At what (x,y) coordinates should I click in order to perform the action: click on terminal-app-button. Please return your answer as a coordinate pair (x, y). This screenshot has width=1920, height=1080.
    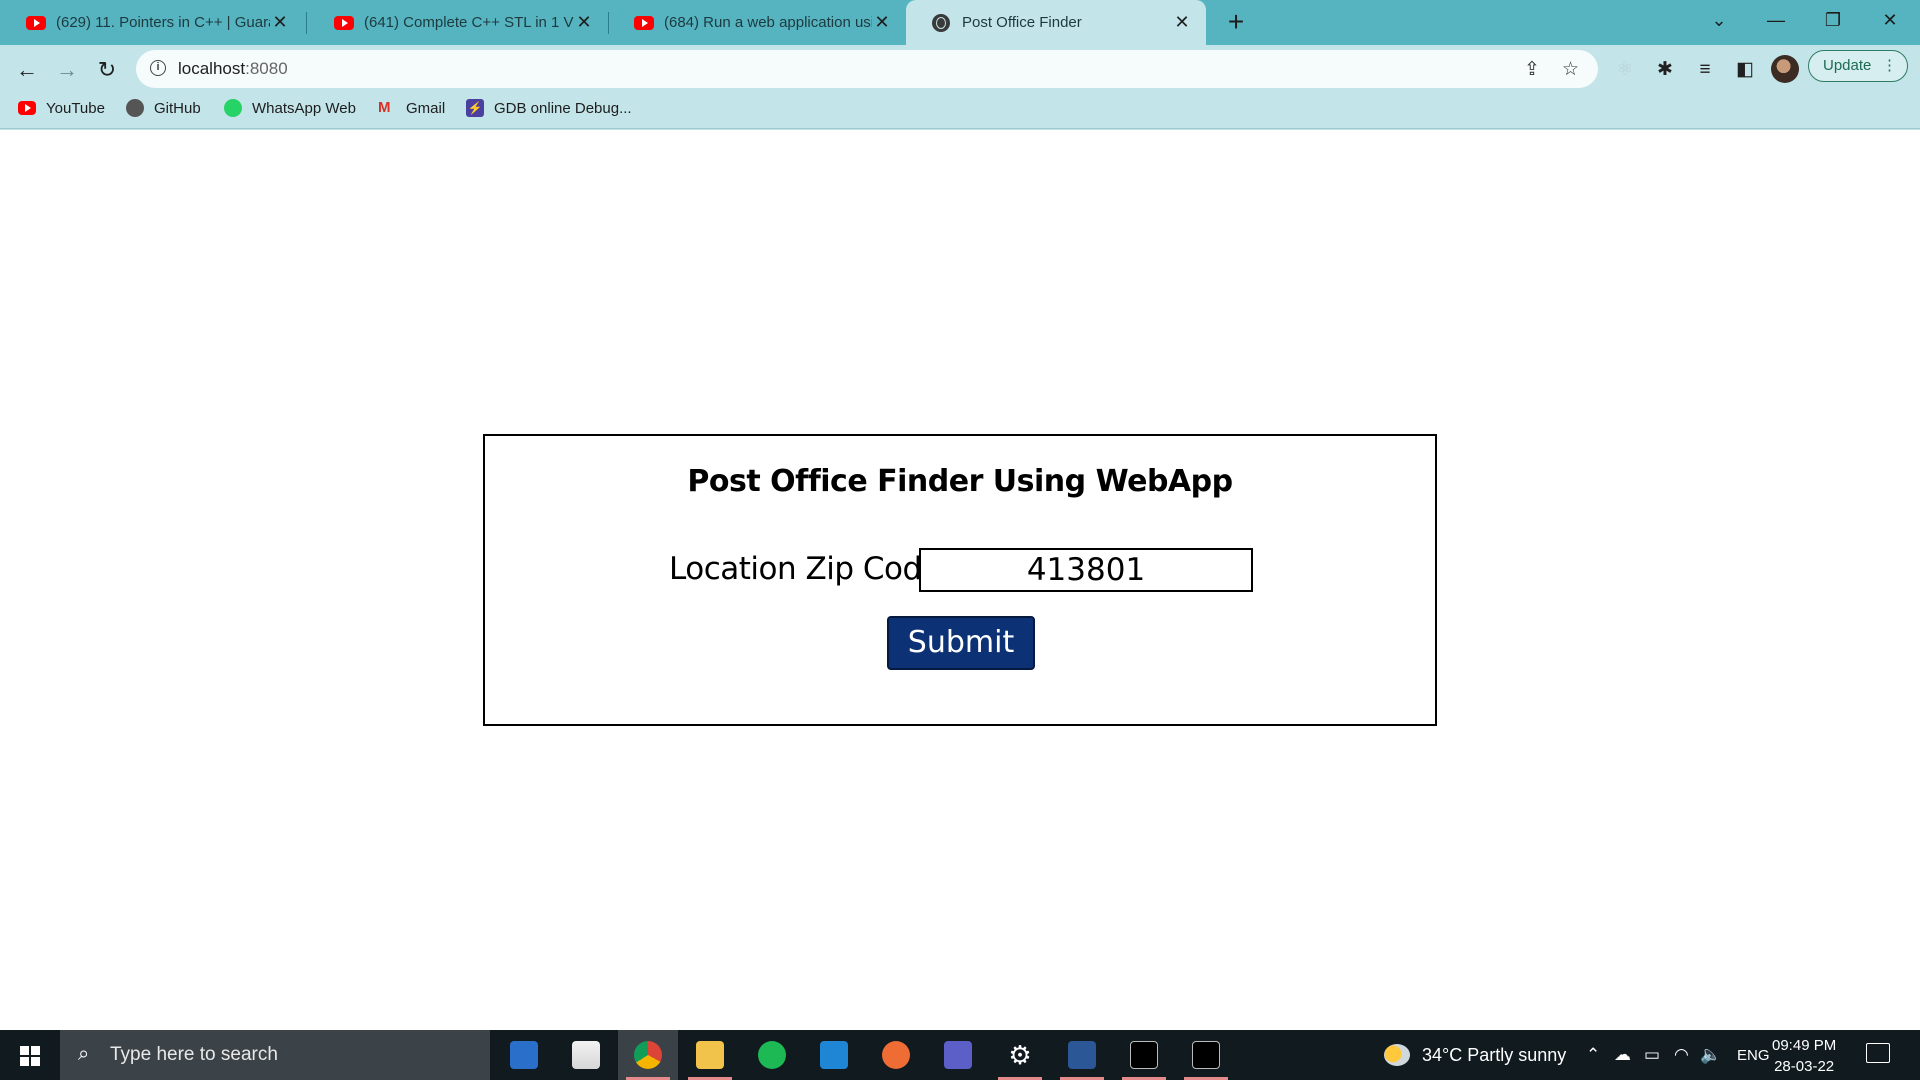
    Looking at the image, I should click on (1144, 1055).